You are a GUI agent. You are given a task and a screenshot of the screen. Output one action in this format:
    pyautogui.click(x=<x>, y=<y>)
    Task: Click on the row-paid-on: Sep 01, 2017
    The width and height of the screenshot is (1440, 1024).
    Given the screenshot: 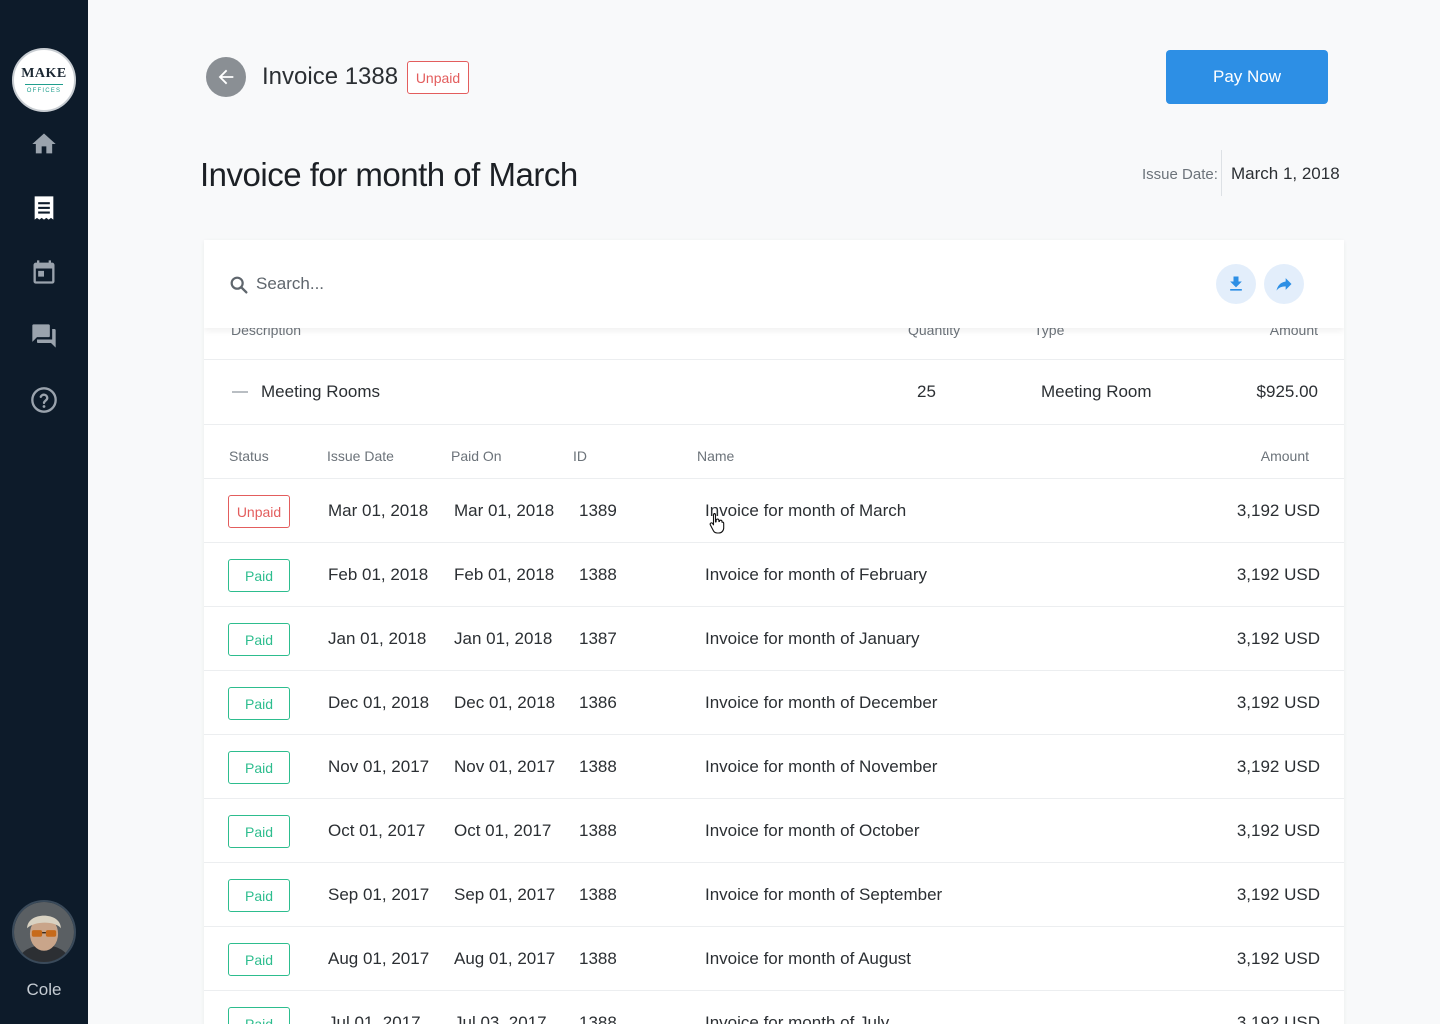 What is the action you would take?
    pyautogui.click(x=505, y=894)
    